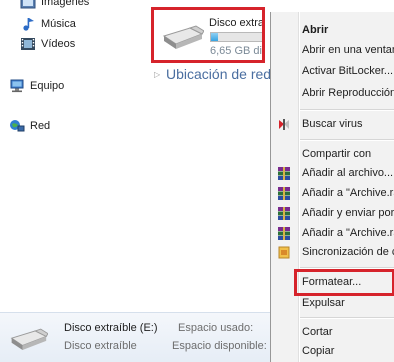 The width and height of the screenshot is (394, 362). What do you see at coordinates (111, 328) in the screenshot?
I see `details-drive-name: Disco extraíble (E:)` at bounding box center [111, 328].